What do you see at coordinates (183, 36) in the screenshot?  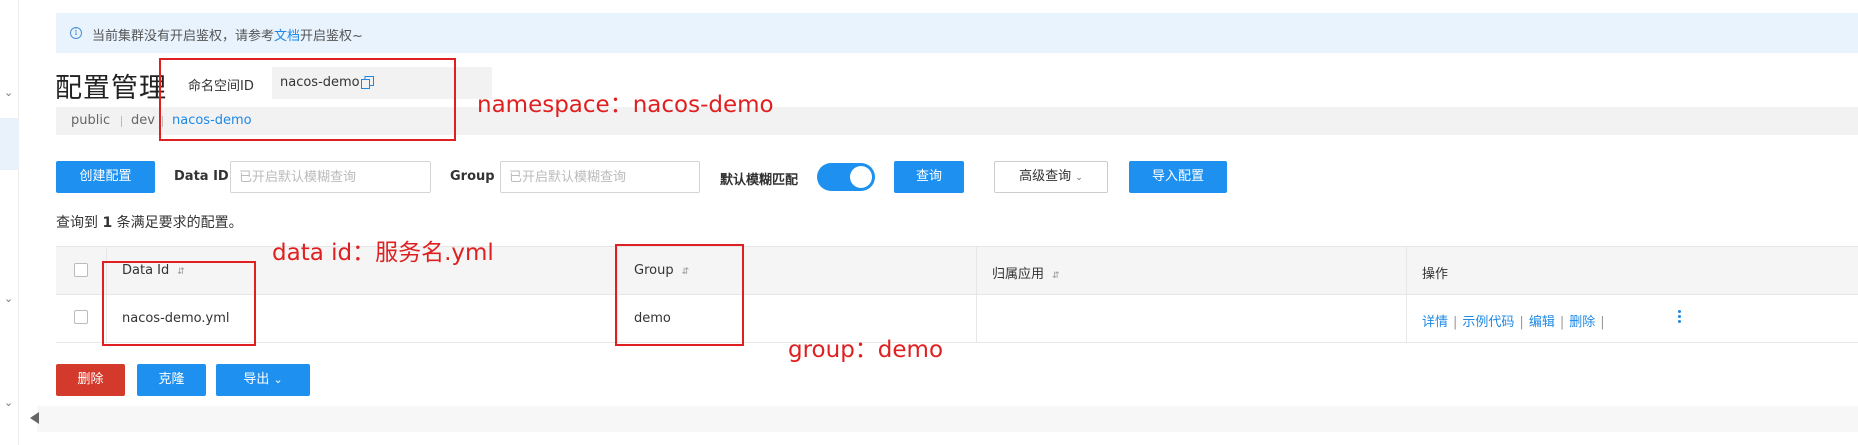 I see `notice-text-before: 当前集群没有开启鉴权，请参考` at bounding box center [183, 36].